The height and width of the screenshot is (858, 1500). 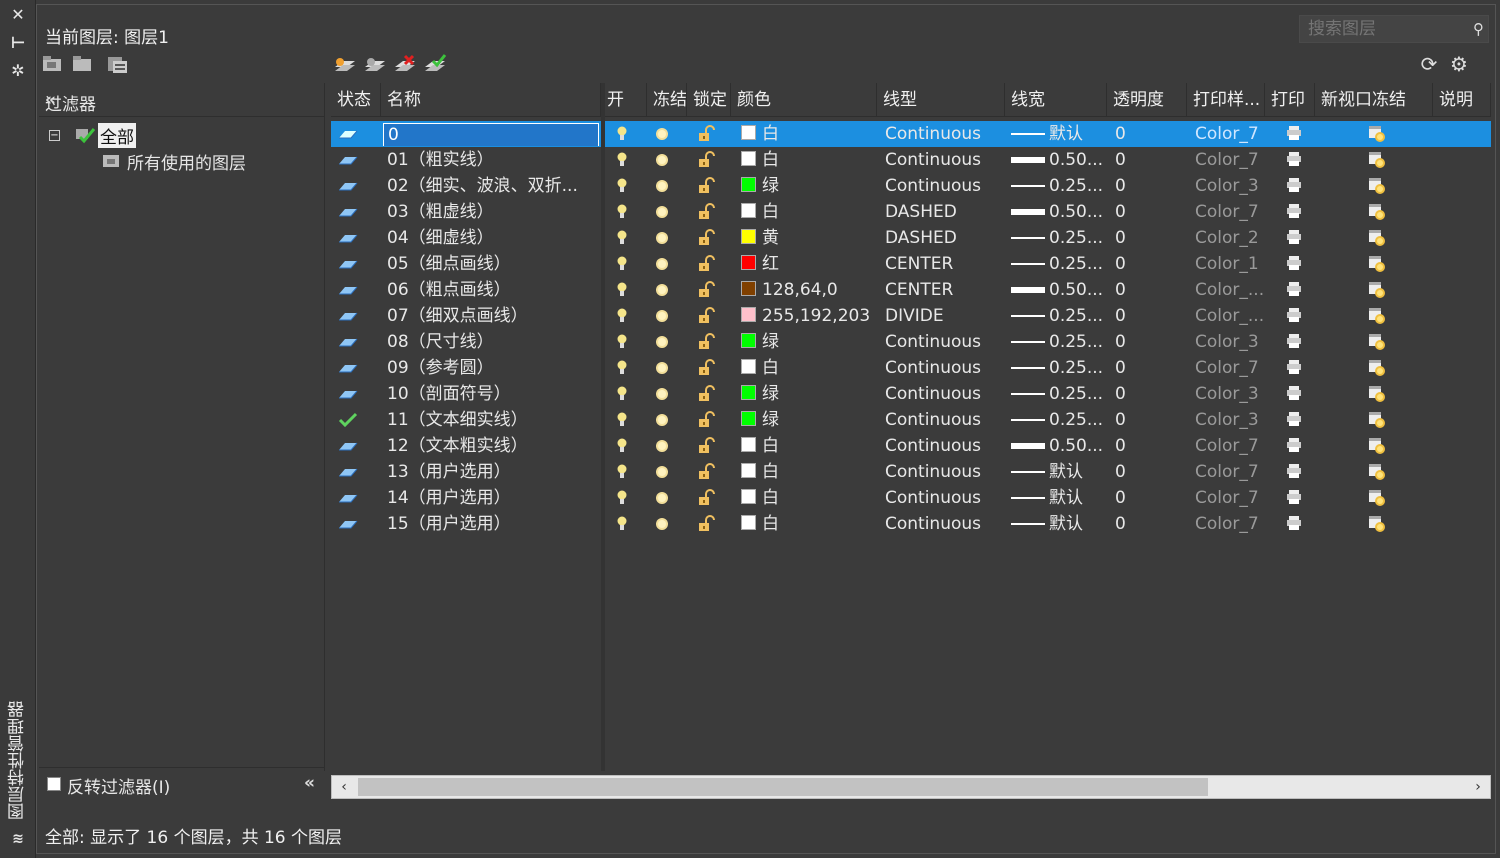 What do you see at coordinates (491, 134) in the screenshot?
I see `layer-name-input` at bounding box center [491, 134].